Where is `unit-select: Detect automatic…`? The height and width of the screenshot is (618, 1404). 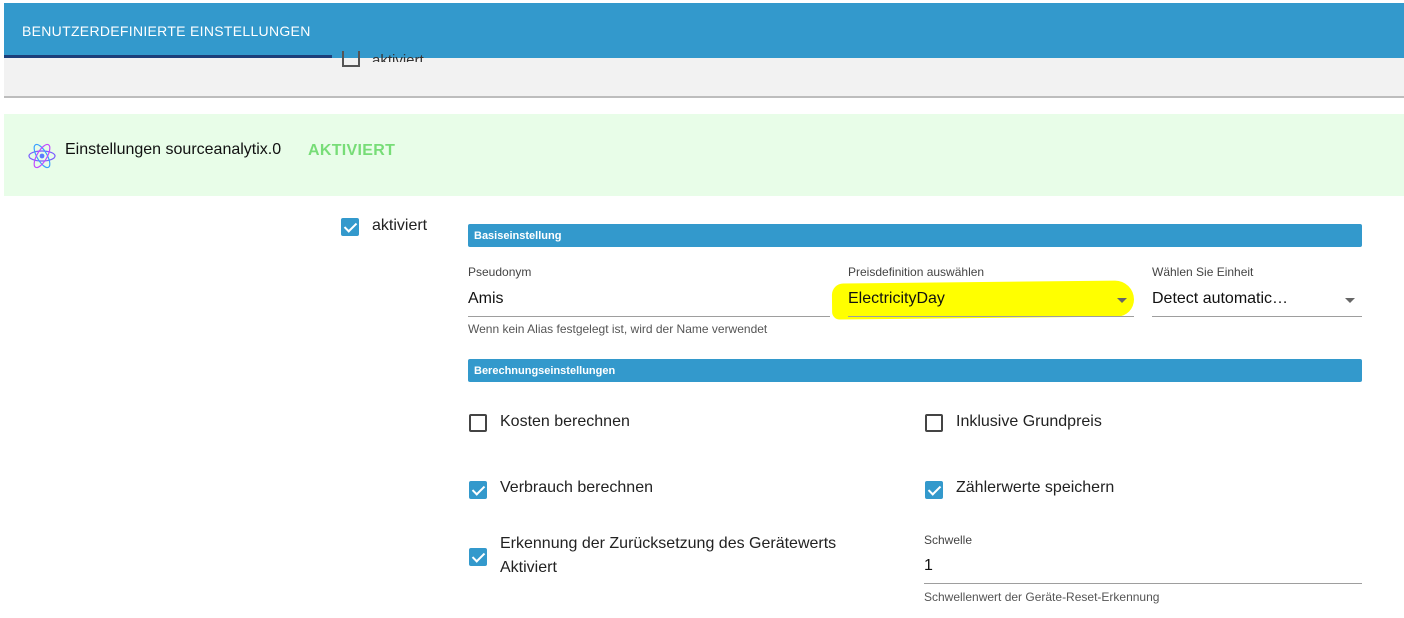
unit-select: Detect automatic… is located at coordinates (1220, 299).